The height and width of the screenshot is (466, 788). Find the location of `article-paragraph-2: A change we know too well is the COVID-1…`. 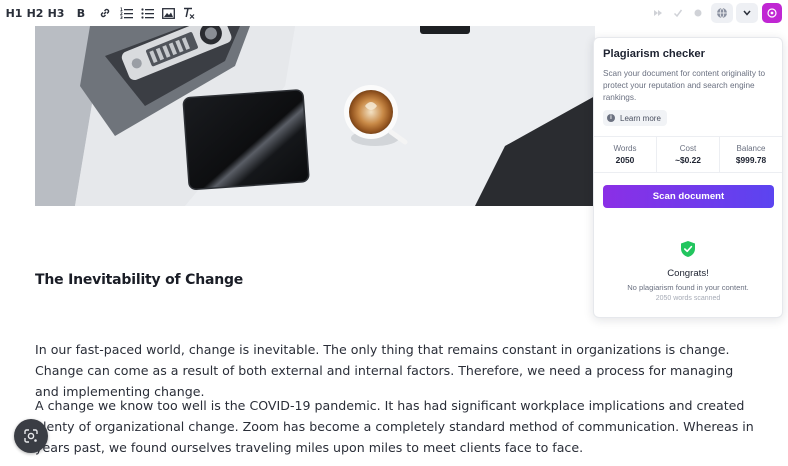

article-paragraph-2: A change we know too well is the COVID-1… is located at coordinates (394, 426).